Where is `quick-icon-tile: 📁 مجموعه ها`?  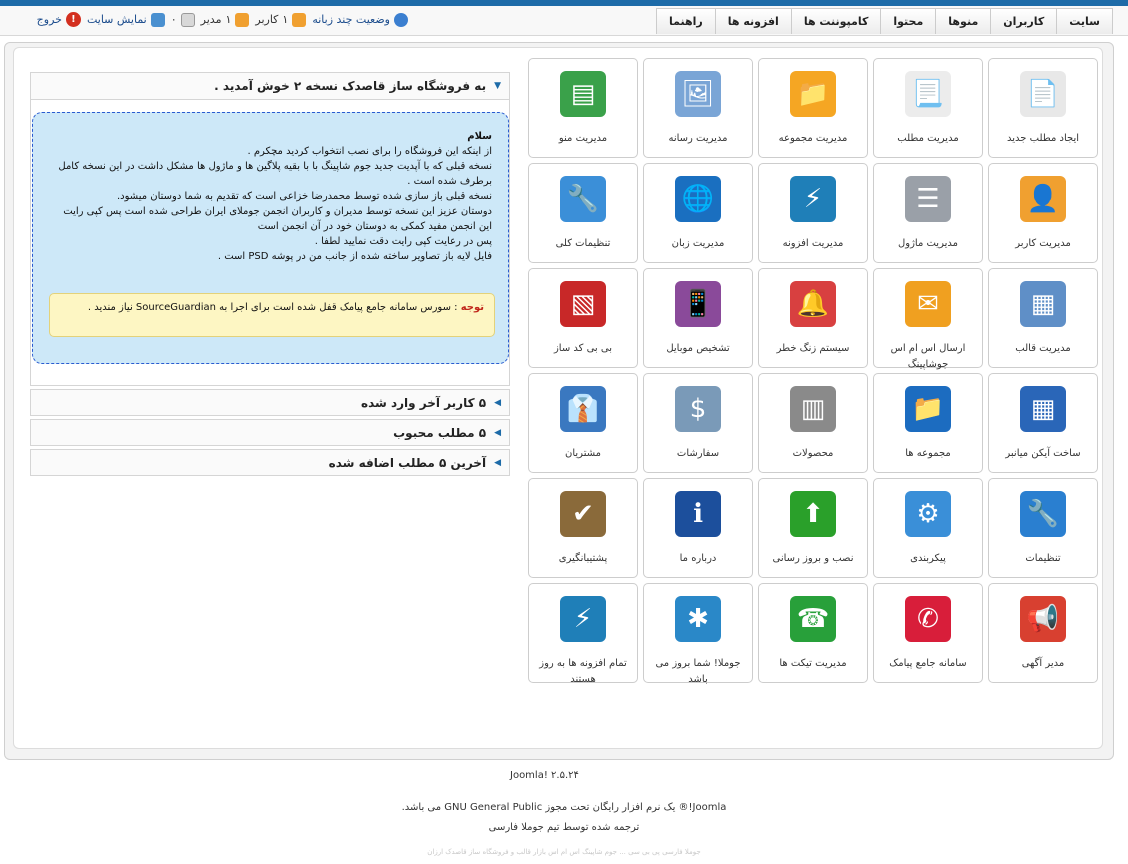
quick-icon-tile: 📁 مجموعه ها is located at coordinates (928, 423).